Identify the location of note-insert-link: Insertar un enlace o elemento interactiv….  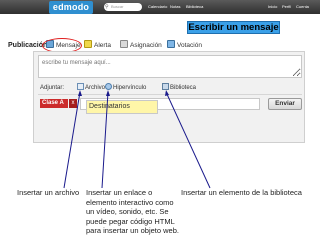
(132, 211).